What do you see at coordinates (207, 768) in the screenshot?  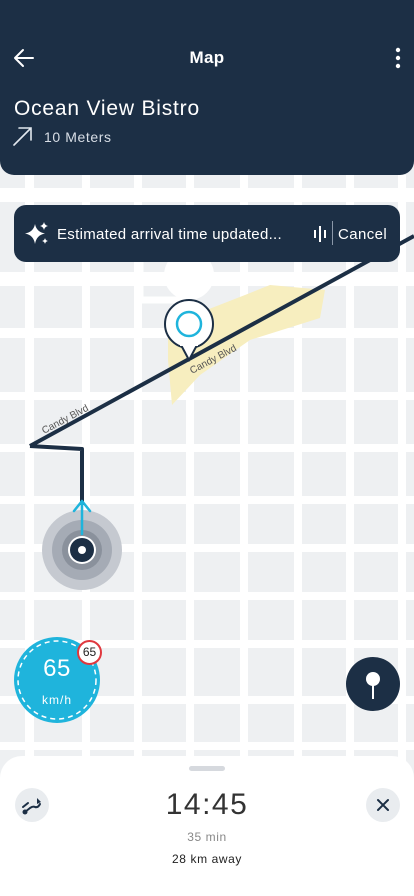 I see `drag-handle` at bounding box center [207, 768].